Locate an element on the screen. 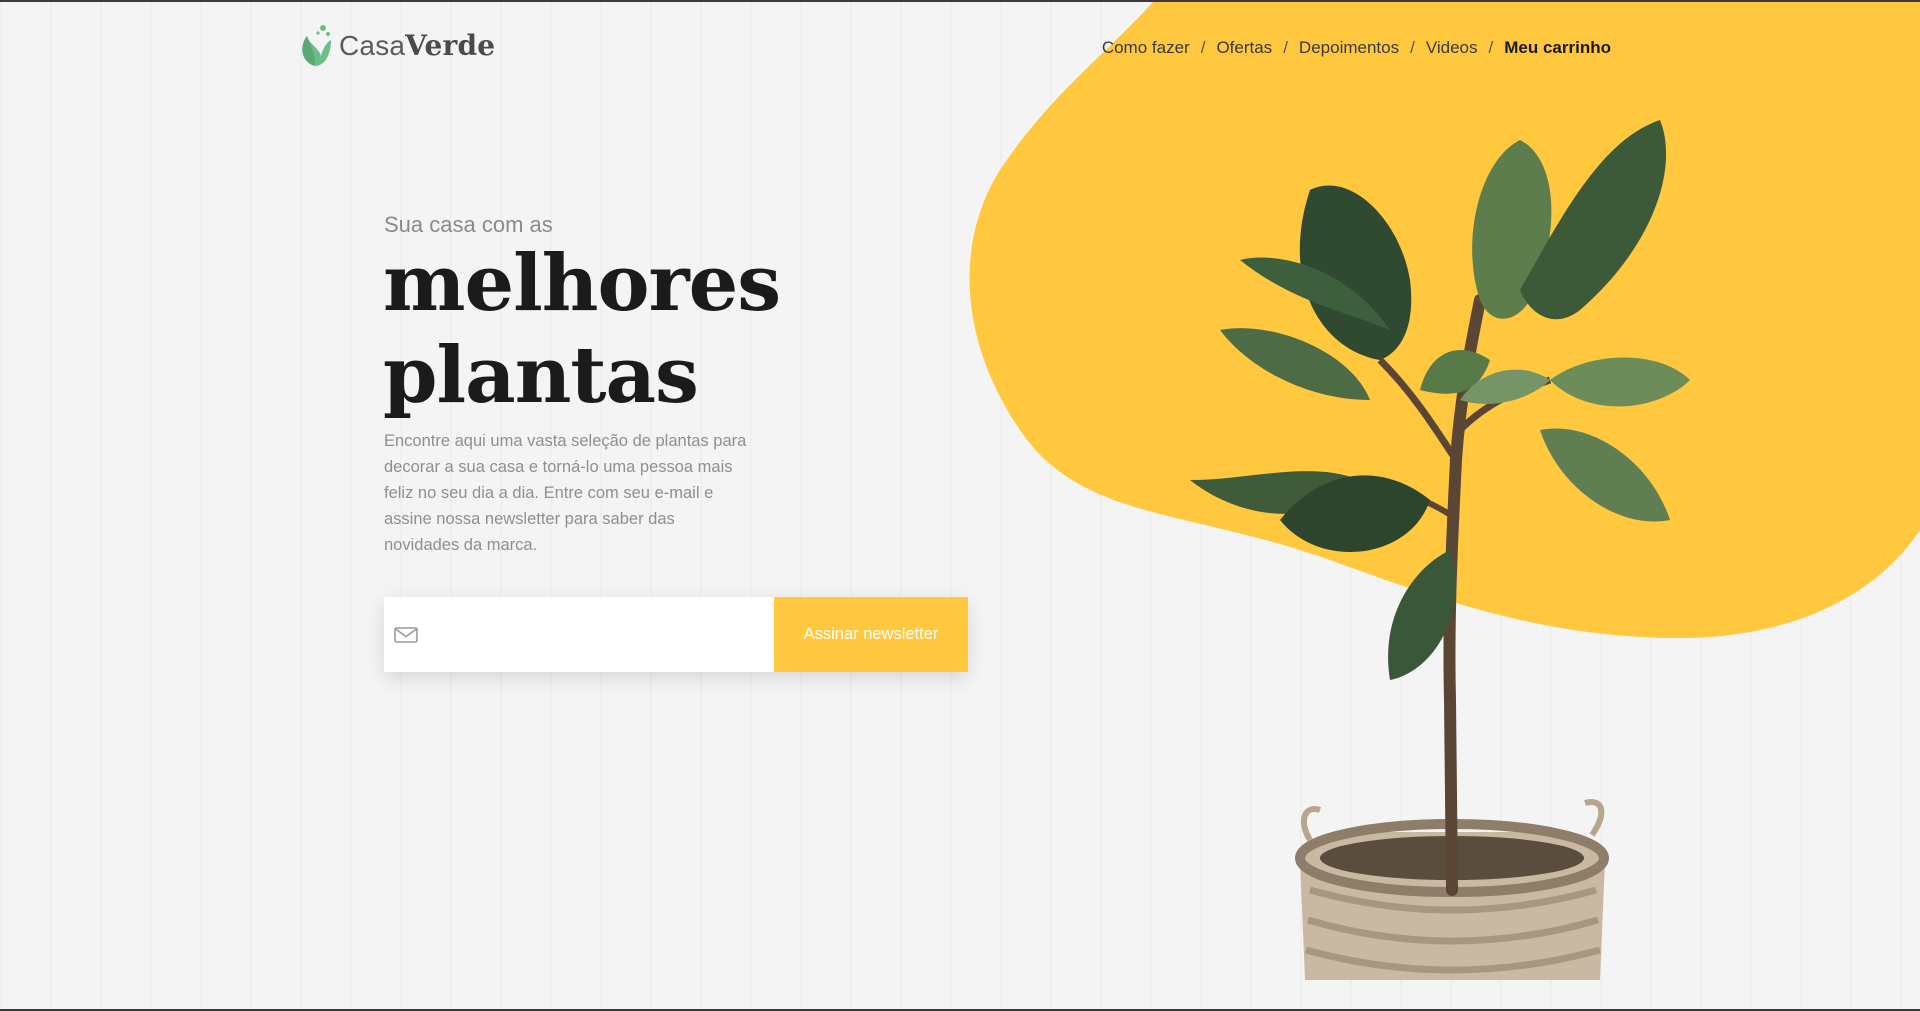 This screenshot has width=1920, height=1011. hero-headline-line1: melhores is located at coordinates (582, 283).